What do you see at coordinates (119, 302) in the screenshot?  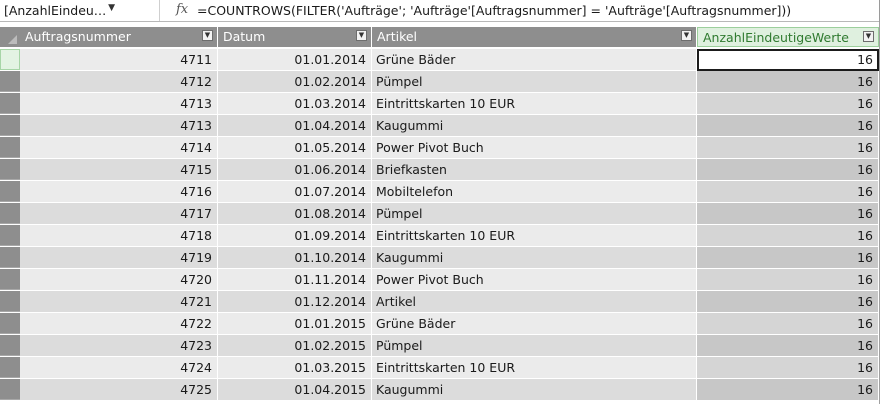 I see `cell-auftragsnummer: 4721` at bounding box center [119, 302].